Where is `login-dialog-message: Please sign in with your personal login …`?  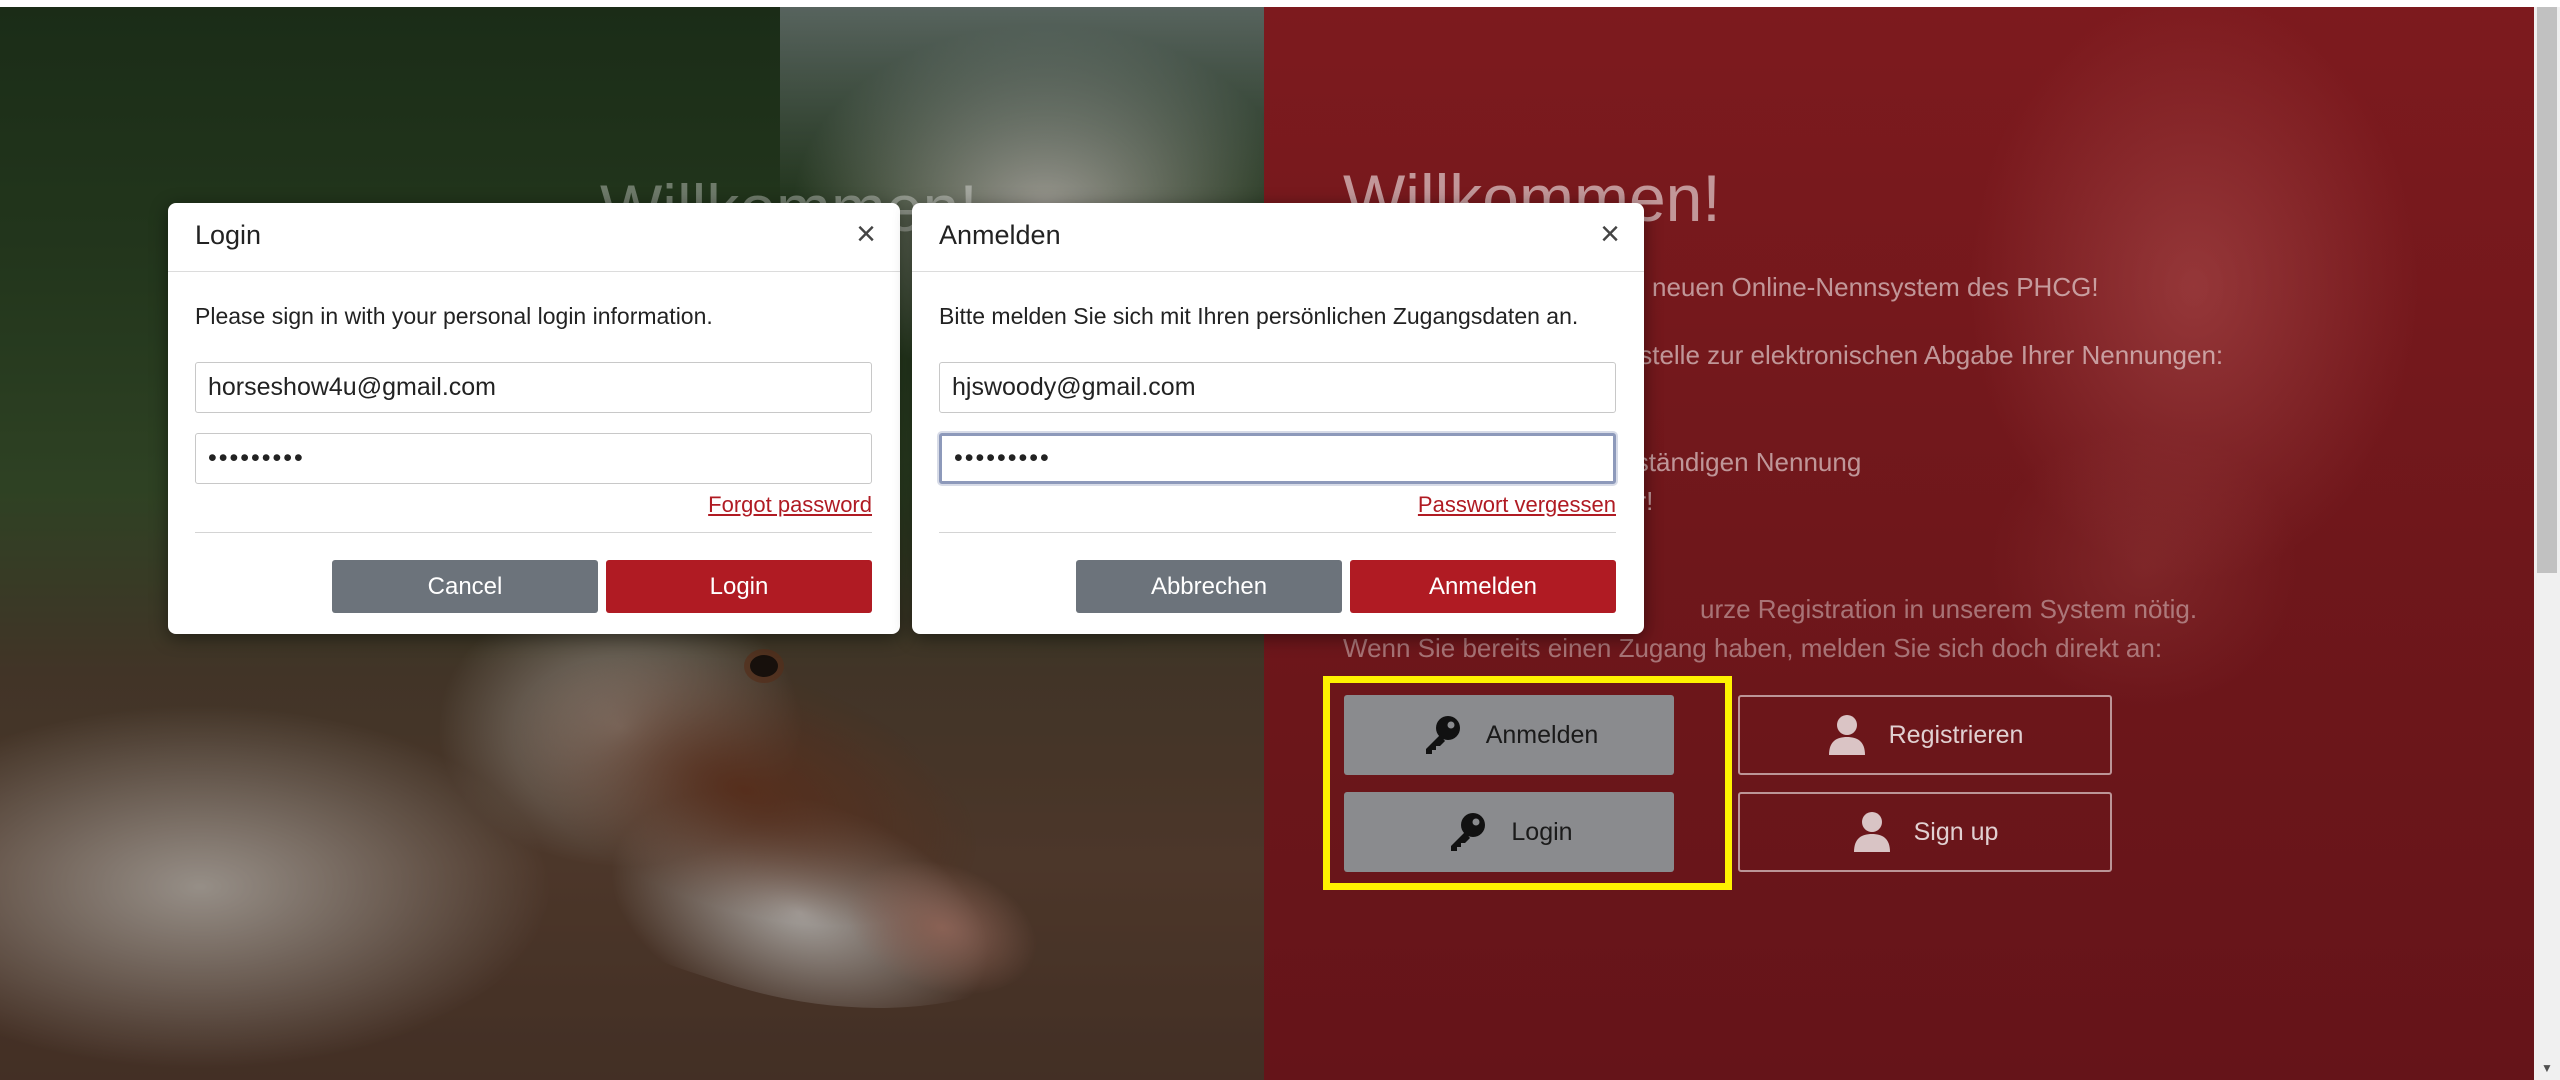 login-dialog-message: Please sign in with your personal login … is located at coordinates (454, 316).